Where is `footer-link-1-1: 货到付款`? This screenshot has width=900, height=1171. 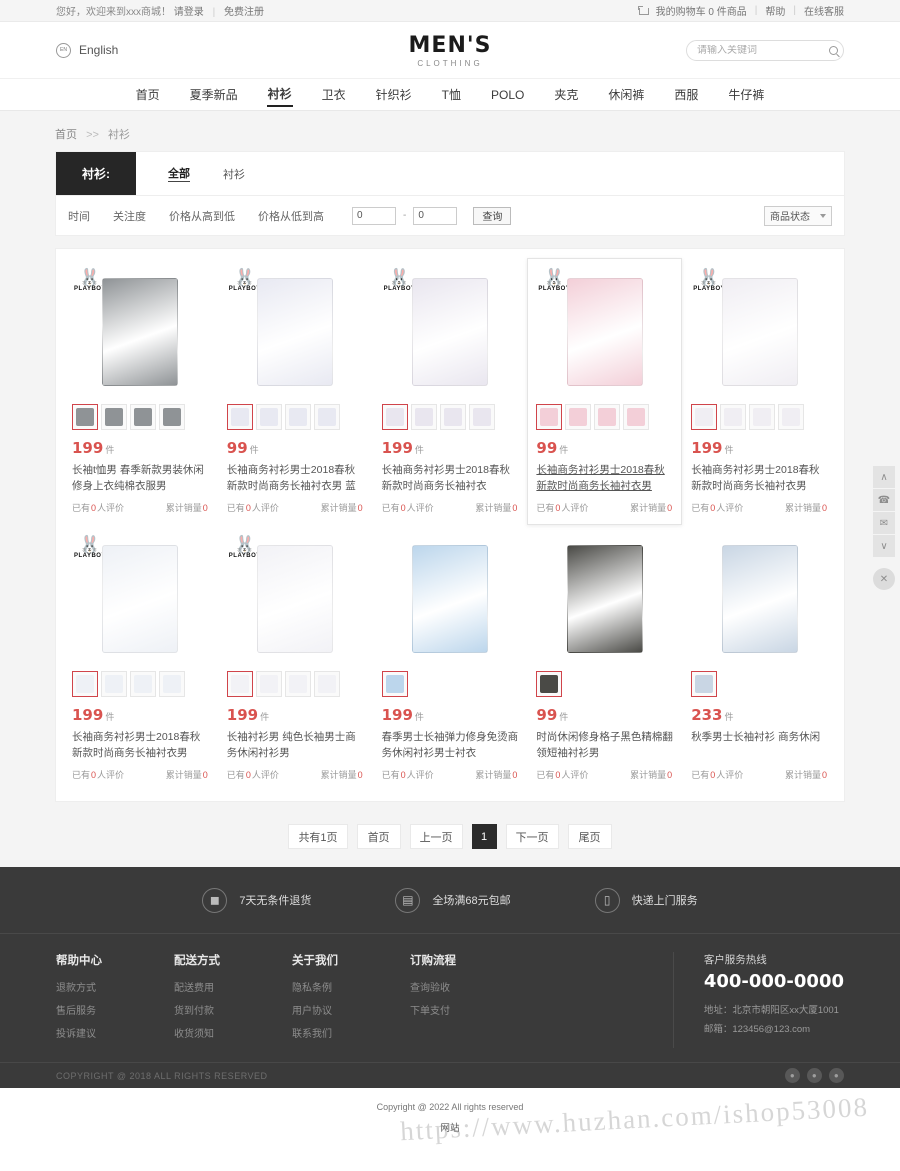 footer-link-1-1: 货到付款 is located at coordinates (233, 1009).